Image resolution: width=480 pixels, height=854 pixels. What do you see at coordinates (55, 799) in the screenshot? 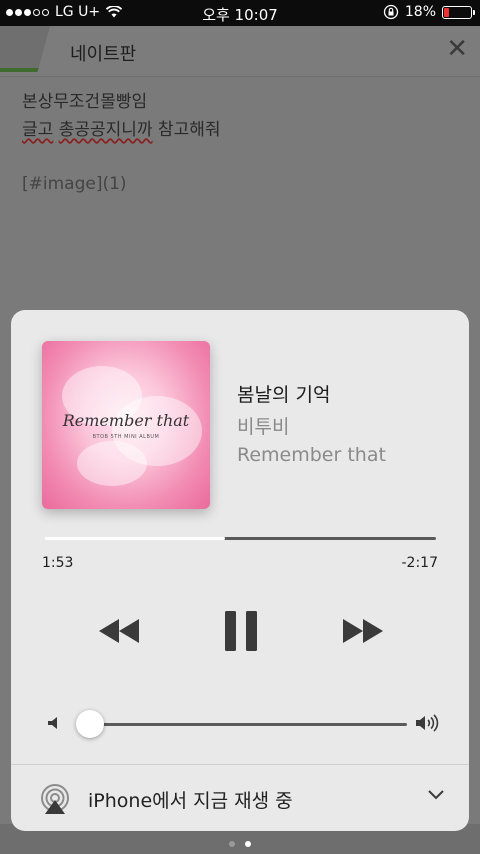
I see `airplay-icon` at bounding box center [55, 799].